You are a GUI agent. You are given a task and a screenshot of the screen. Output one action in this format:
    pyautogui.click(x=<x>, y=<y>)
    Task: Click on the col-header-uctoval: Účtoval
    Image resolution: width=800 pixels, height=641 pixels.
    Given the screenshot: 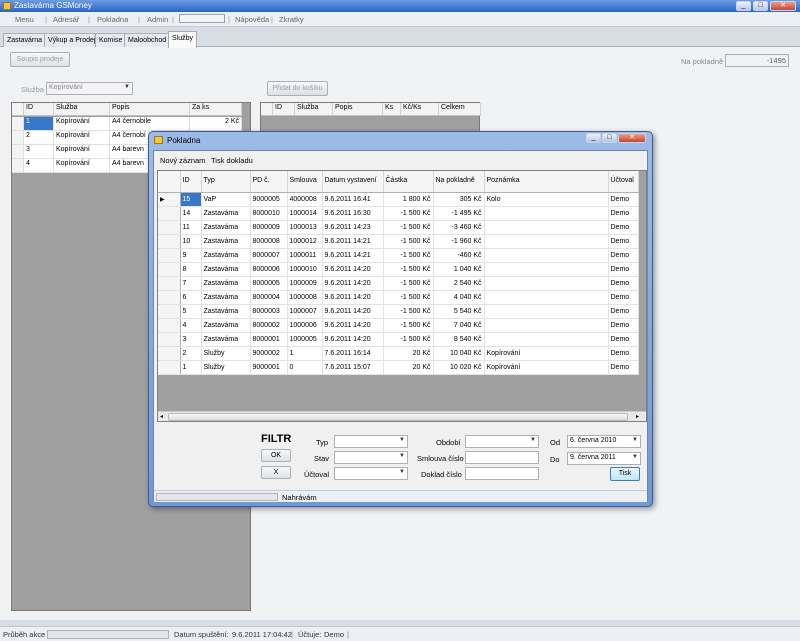 What is the action you would take?
    pyautogui.click(x=623, y=182)
    